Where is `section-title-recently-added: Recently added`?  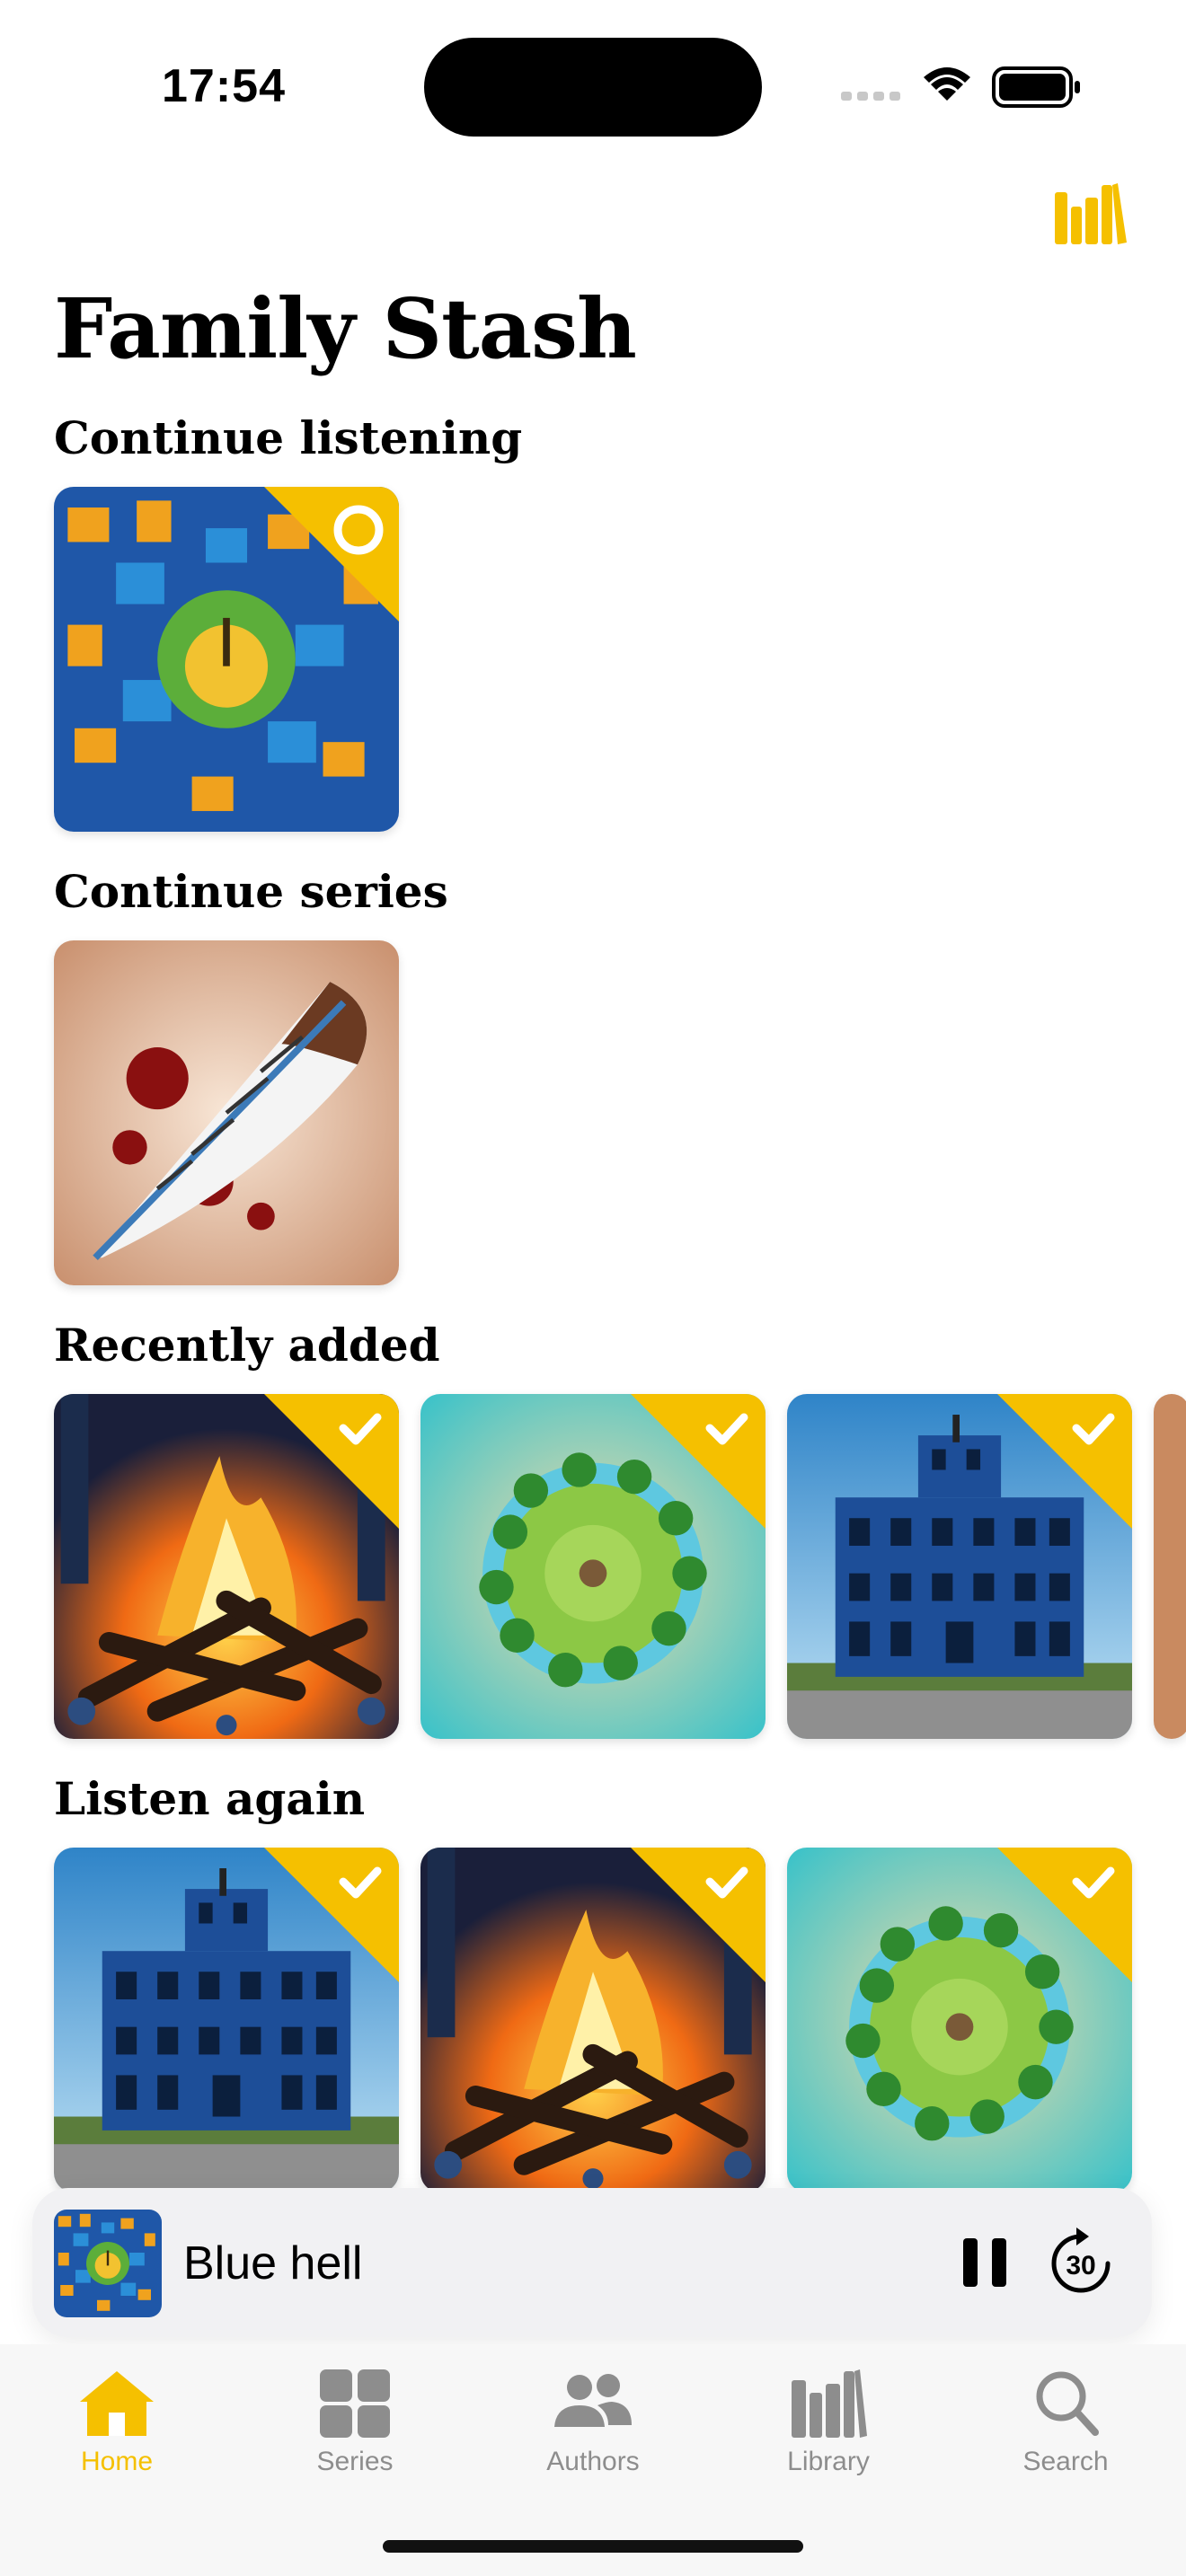 section-title-recently-added: Recently added is located at coordinates (247, 1345).